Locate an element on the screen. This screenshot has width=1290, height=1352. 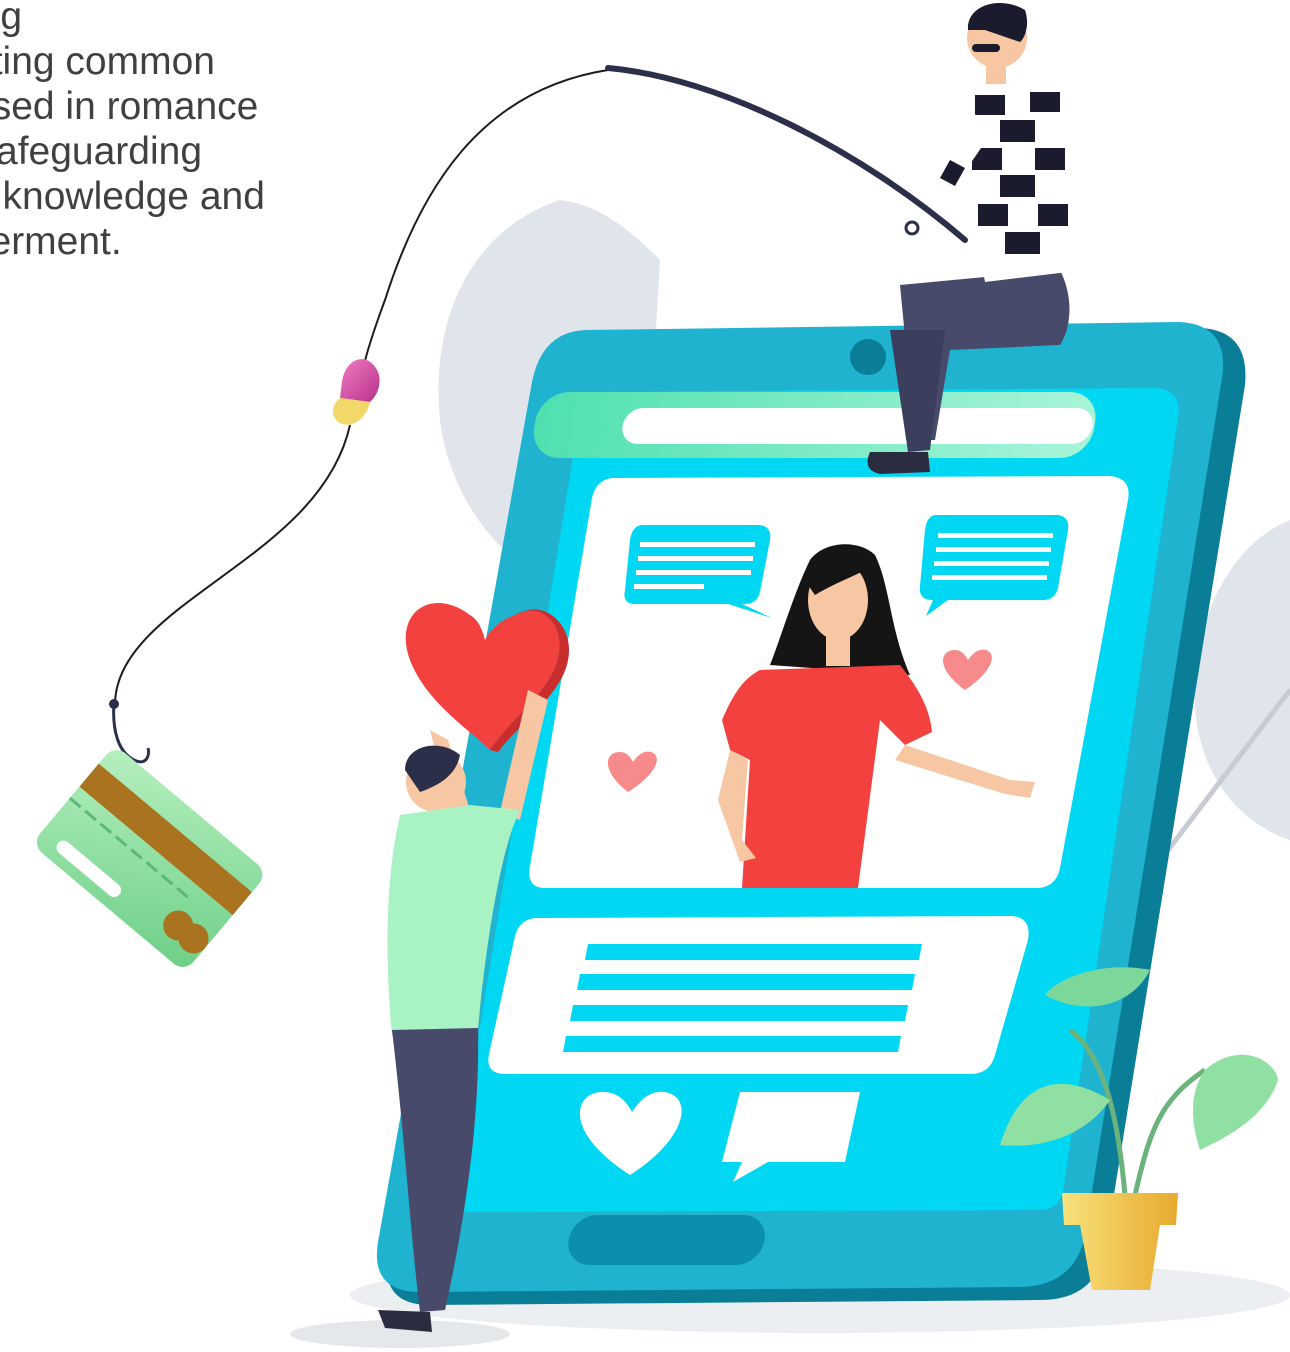
phone-camera is located at coordinates (868, 357).